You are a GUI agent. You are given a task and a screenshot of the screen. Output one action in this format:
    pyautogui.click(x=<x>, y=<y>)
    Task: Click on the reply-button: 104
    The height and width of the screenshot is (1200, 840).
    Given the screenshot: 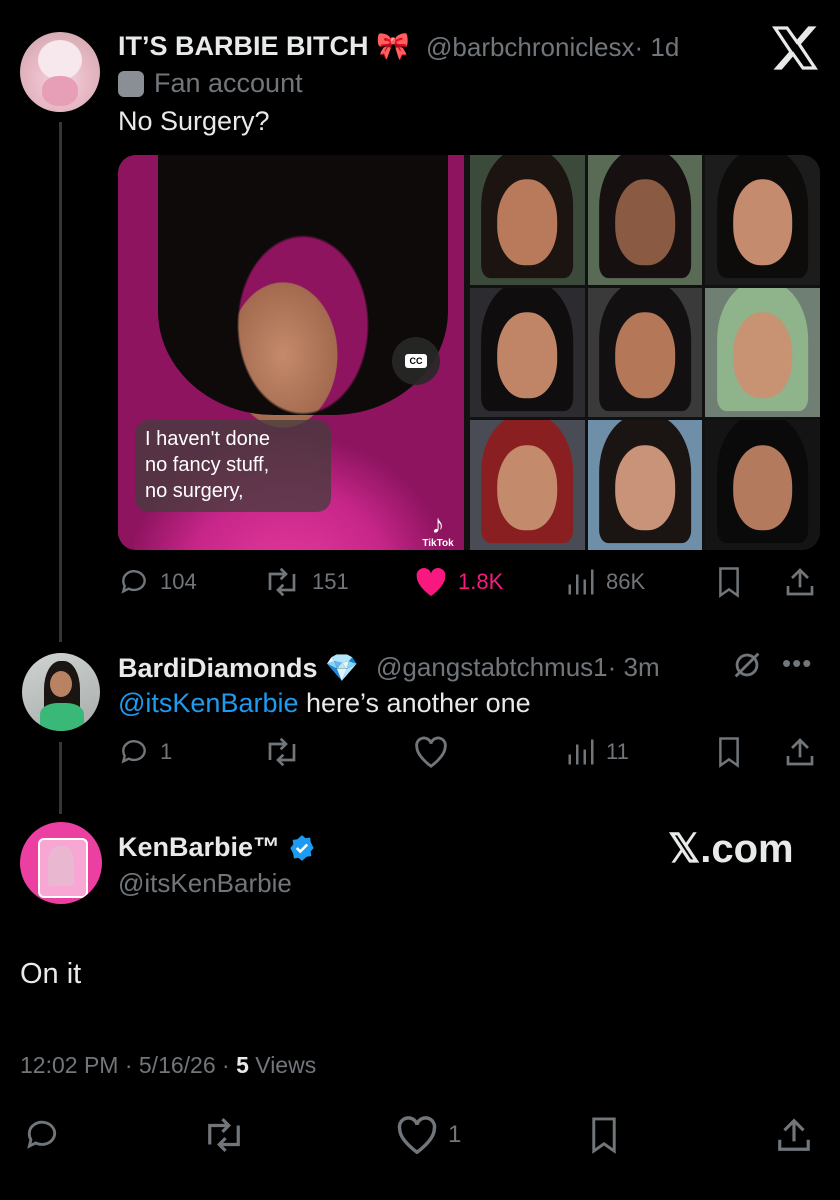 What is the action you would take?
    pyautogui.click(x=157, y=582)
    